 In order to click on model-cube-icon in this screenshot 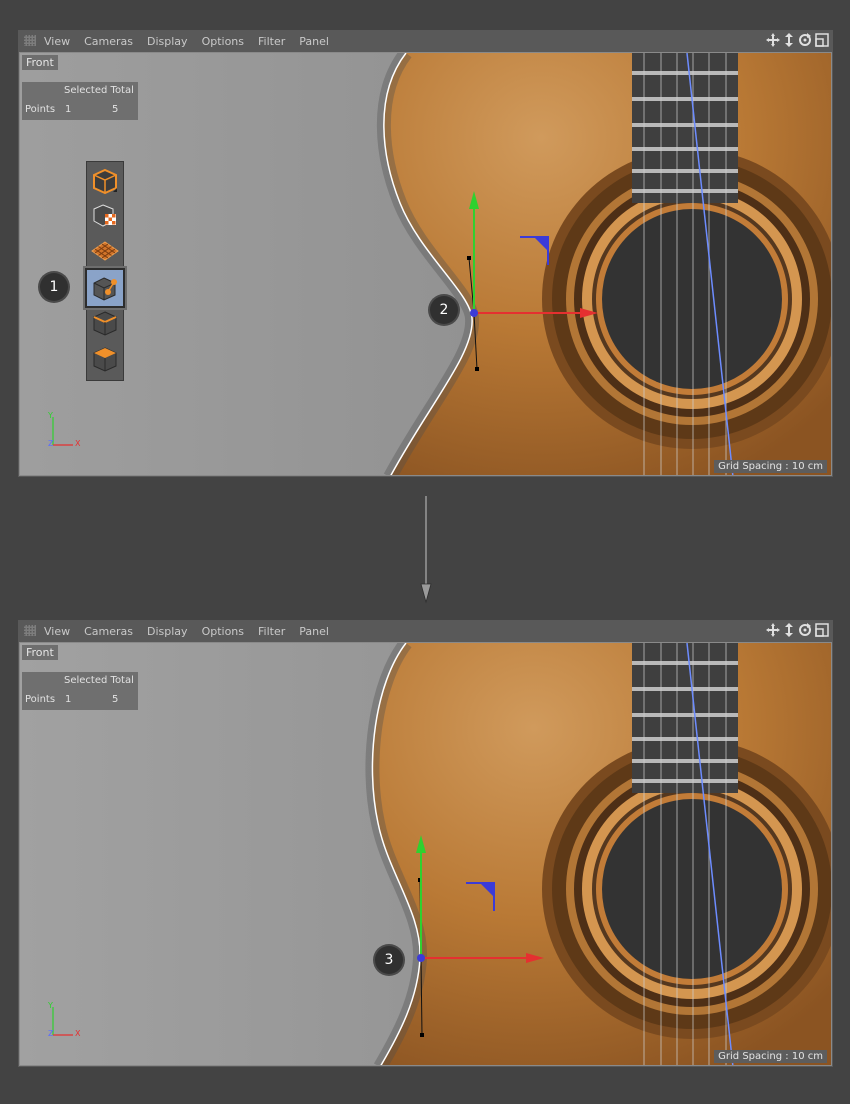, I will do `click(105, 181)`.